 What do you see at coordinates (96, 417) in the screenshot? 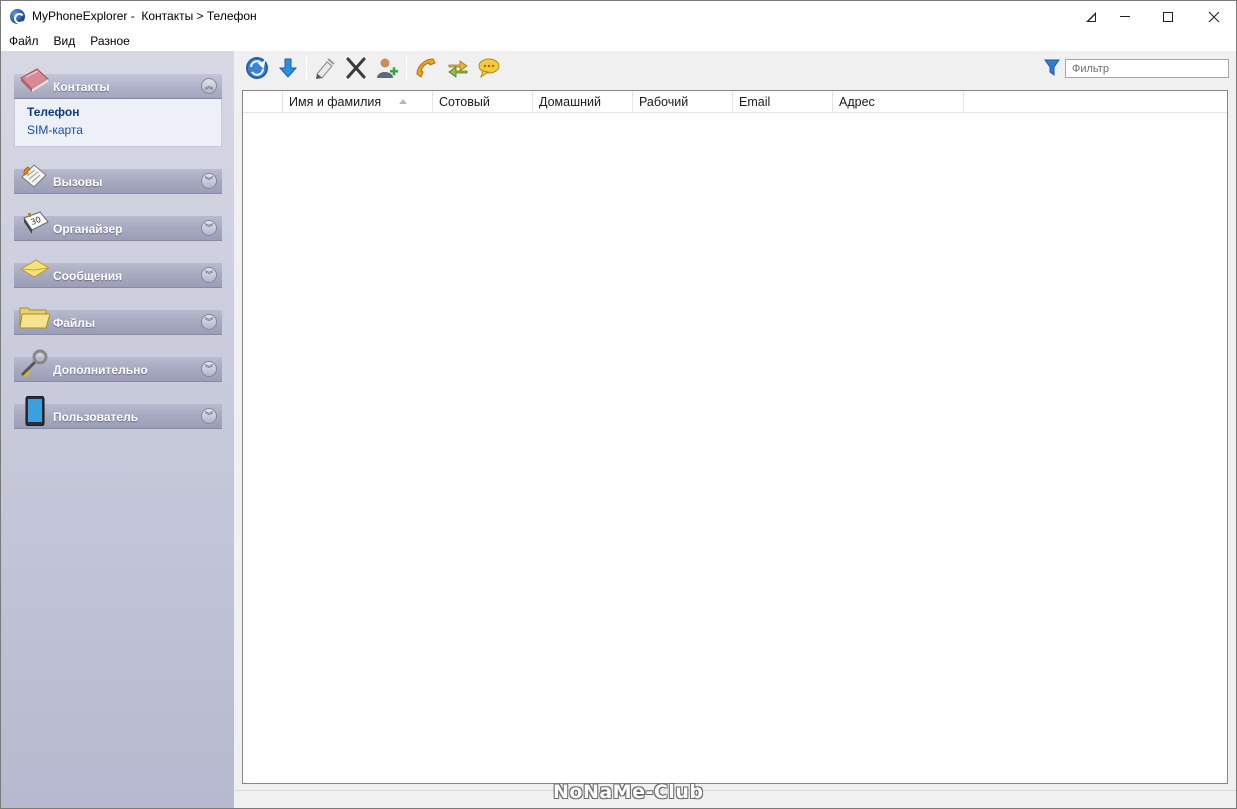
I see `sidebar-label-user: Пользователь` at bounding box center [96, 417].